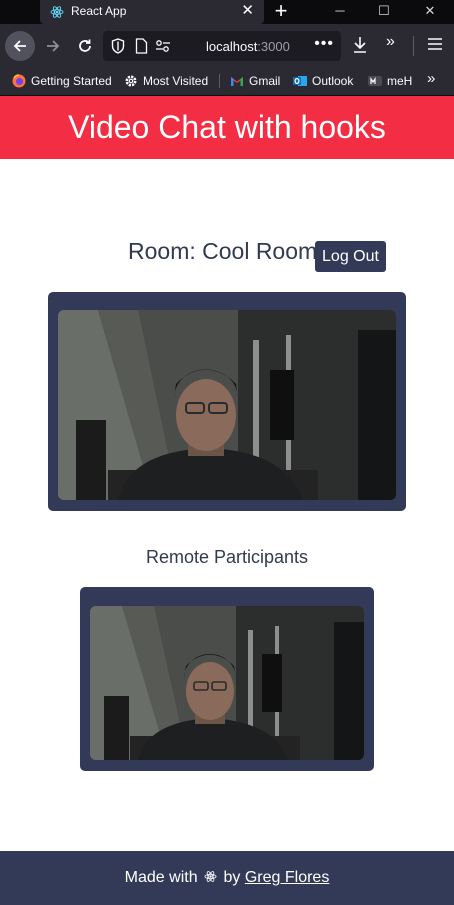  I want to click on browser-navbar: localhost:3000 ••• », so click(227, 45).